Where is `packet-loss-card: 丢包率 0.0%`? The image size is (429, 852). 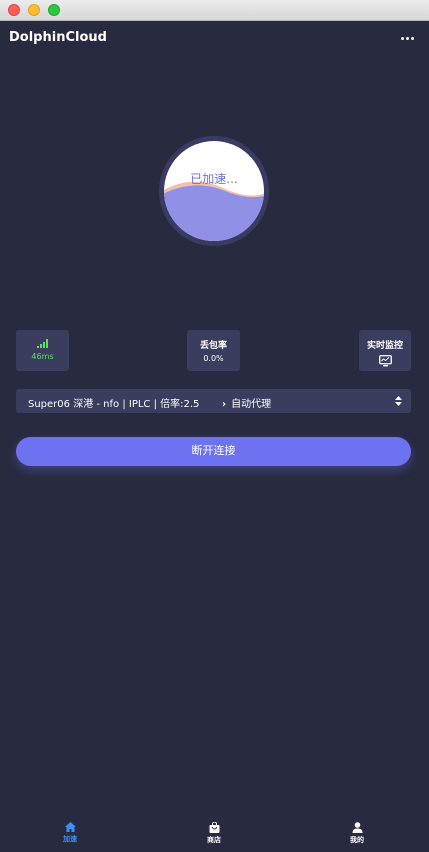 packet-loss-card: 丢包率 0.0% is located at coordinates (213, 350).